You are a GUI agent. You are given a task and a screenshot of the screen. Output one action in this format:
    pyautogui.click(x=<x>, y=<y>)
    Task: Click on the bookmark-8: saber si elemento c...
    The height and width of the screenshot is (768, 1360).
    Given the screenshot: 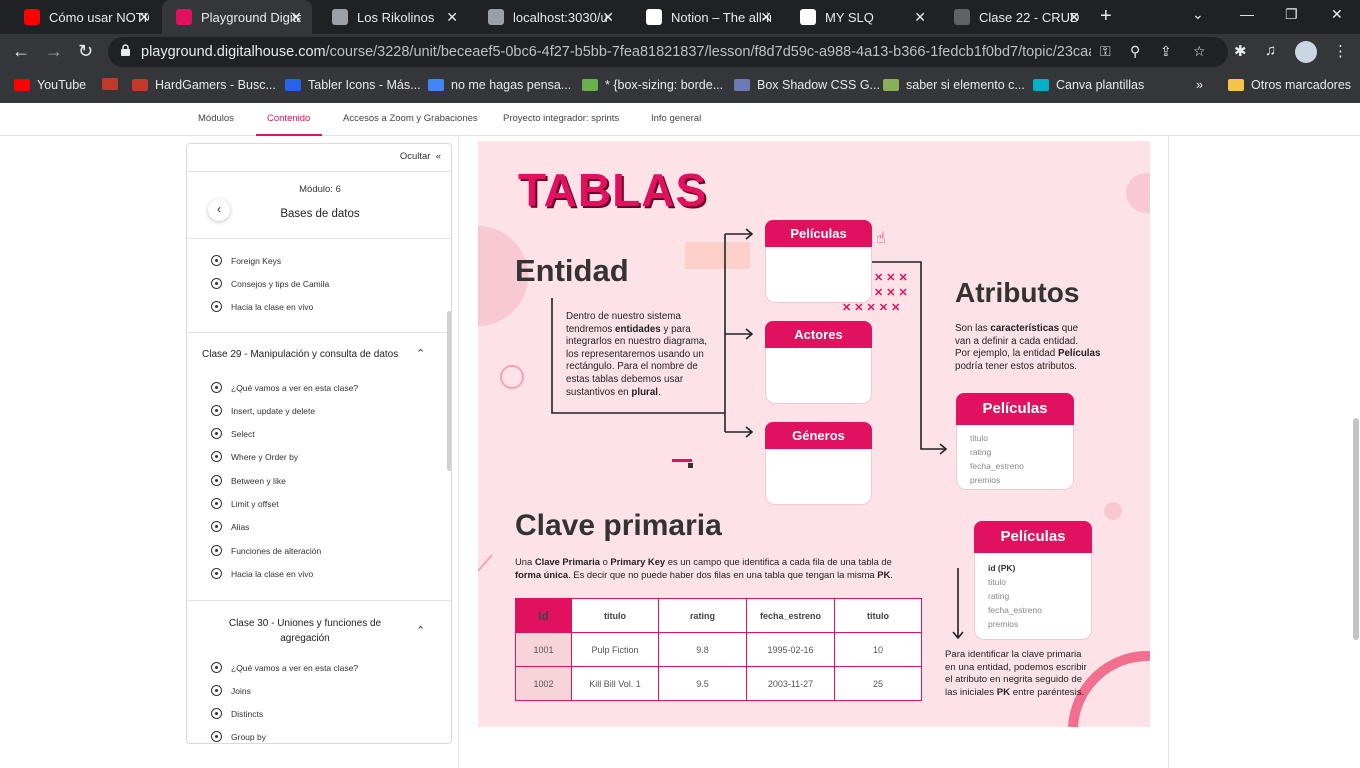 What is the action you would take?
    pyautogui.click(x=954, y=85)
    